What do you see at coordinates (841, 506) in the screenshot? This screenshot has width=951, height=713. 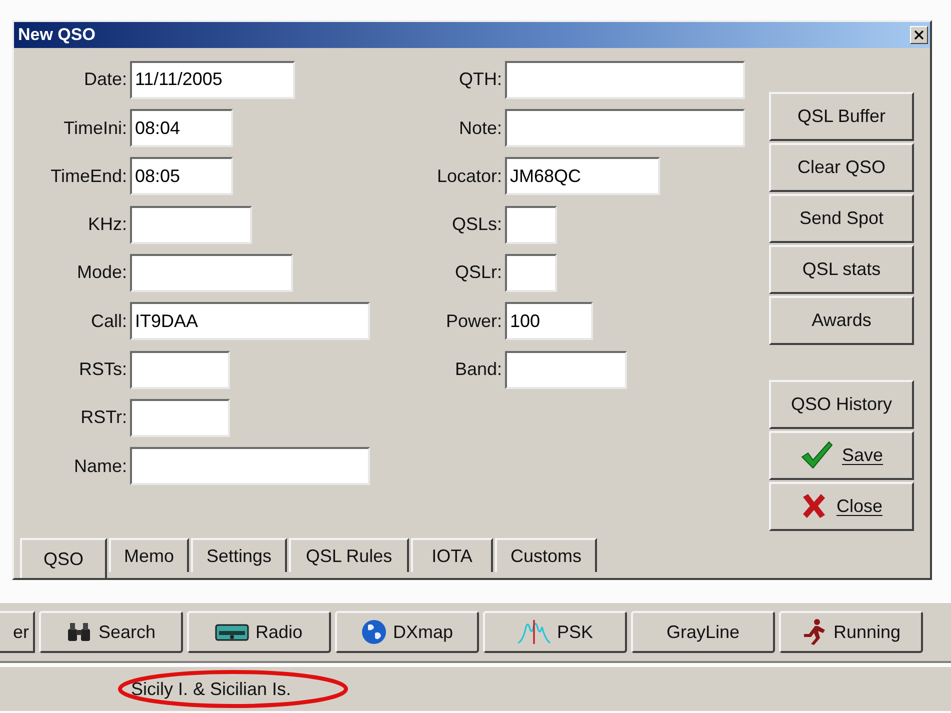 I see `close-button: Close` at bounding box center [841, 506].